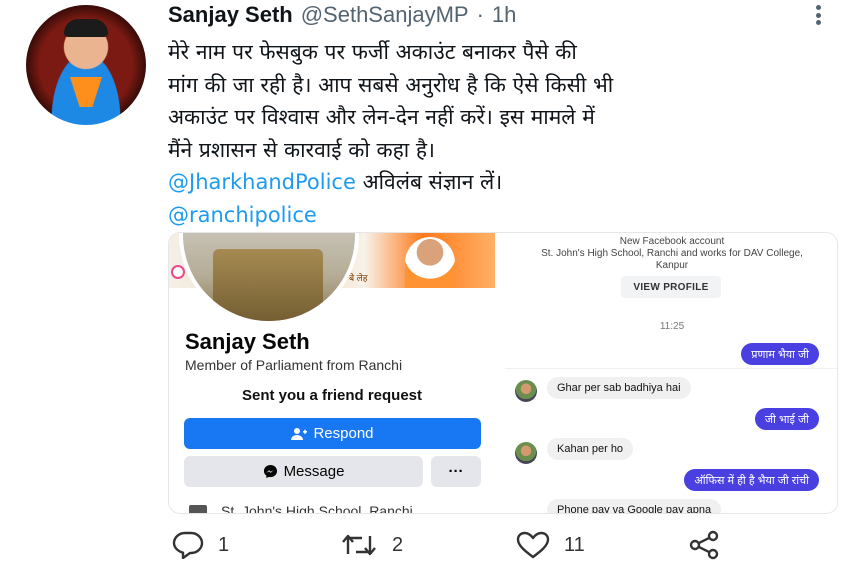 The height and width of the screenshot is (573, 860). I want to click on cover-person, so click(430, 262).